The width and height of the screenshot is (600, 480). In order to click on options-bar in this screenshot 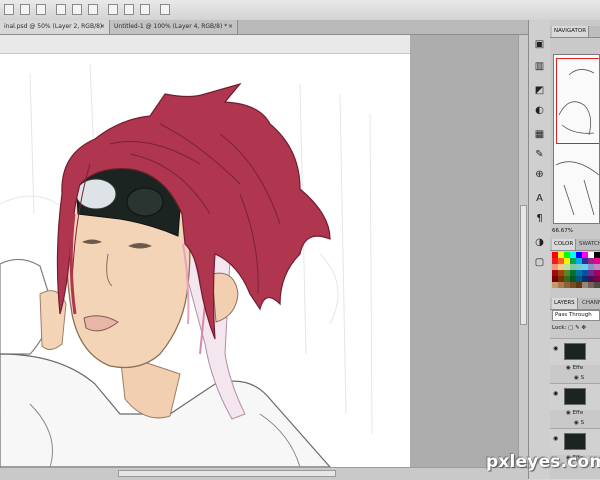, I will do `click(300, 10)`.